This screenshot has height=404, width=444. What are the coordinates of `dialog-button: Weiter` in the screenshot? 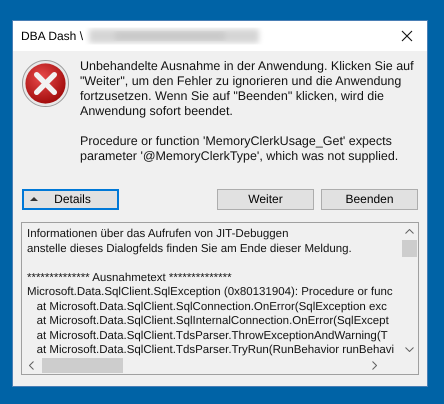 It's located at (265, 199).